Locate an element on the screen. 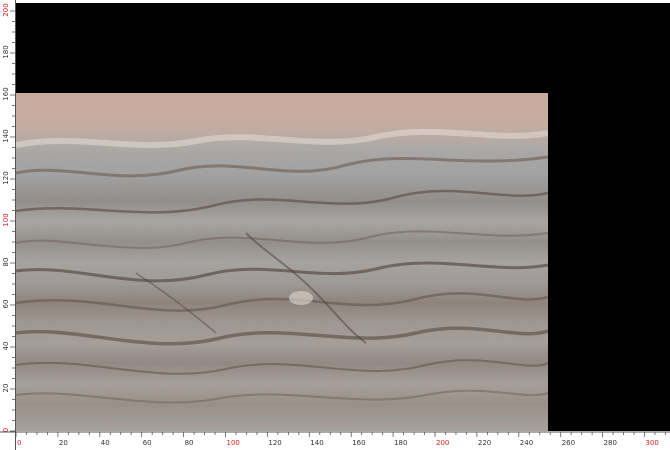  x-ruler-label: 60 is located at coordinates (147, 443).